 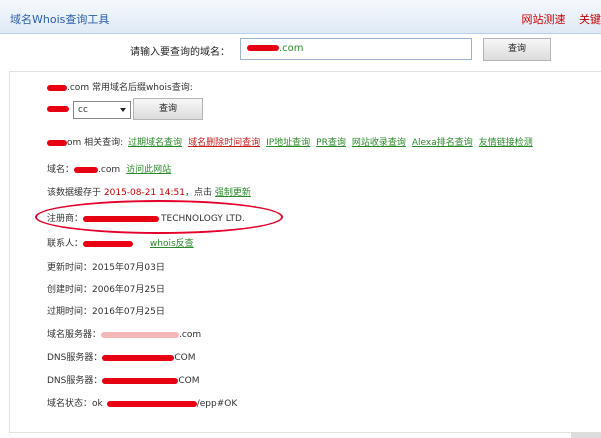 I want to click on suffix-query-button: 查询, so click(x=168, y=109).